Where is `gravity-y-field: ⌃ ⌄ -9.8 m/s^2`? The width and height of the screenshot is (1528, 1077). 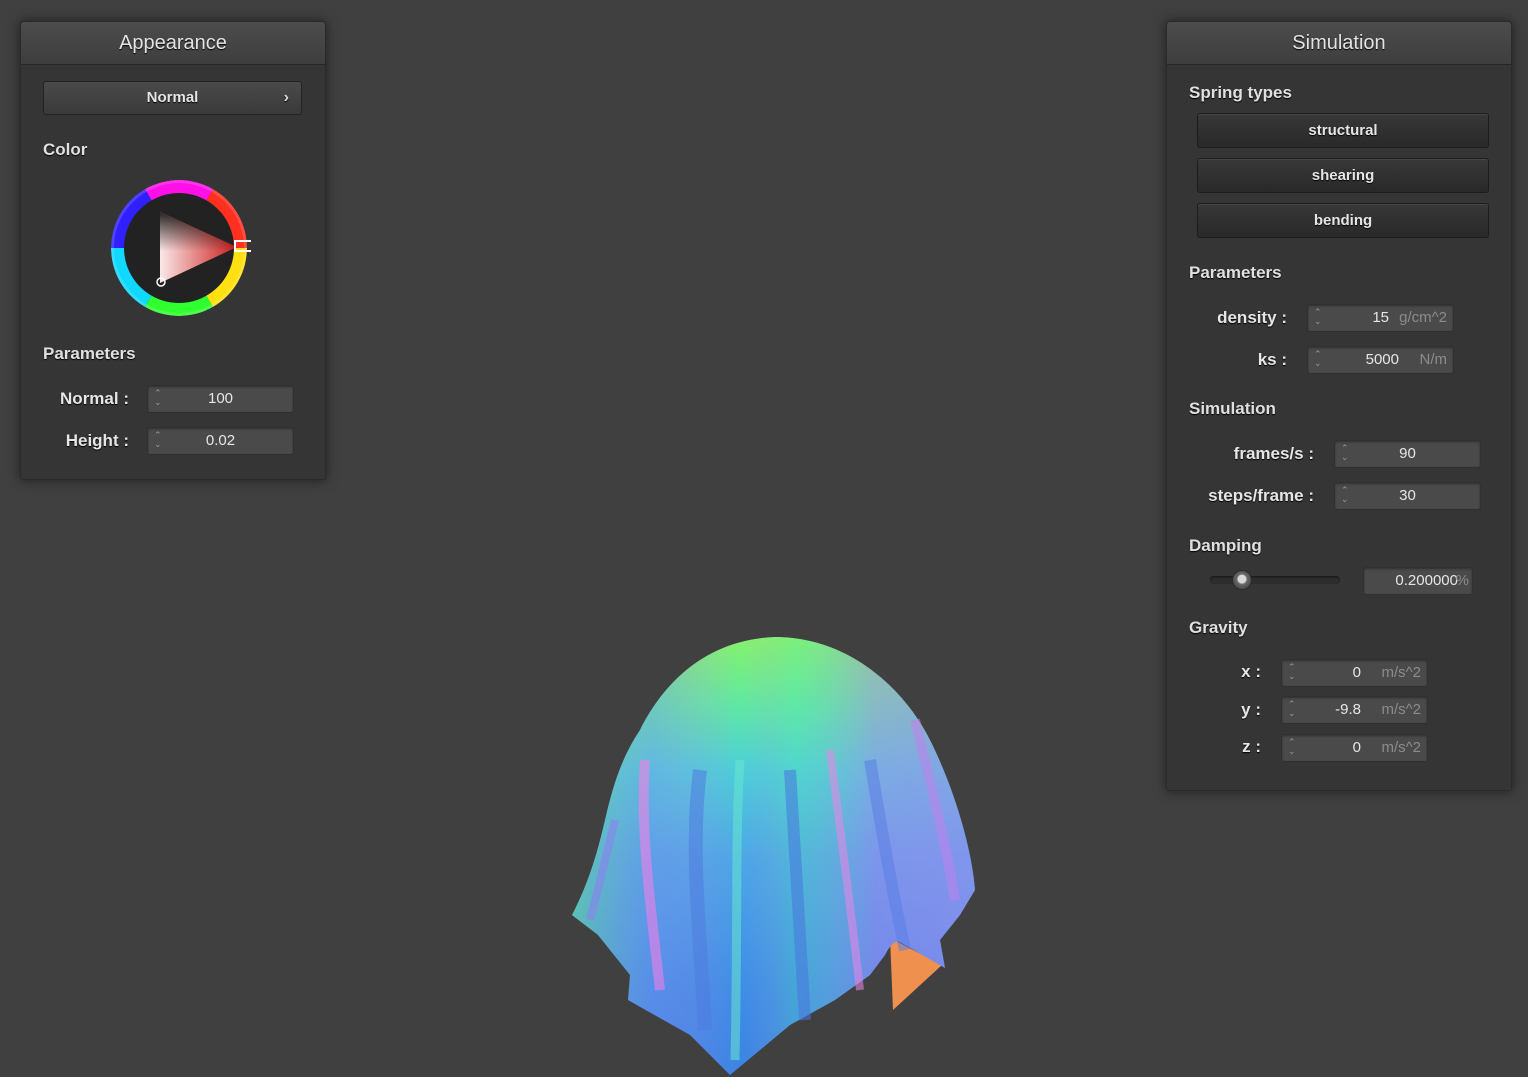 gravity-y-field: ⌃ ⌄ -9.8 m/s^2 is located at coordinates (1354, 710).